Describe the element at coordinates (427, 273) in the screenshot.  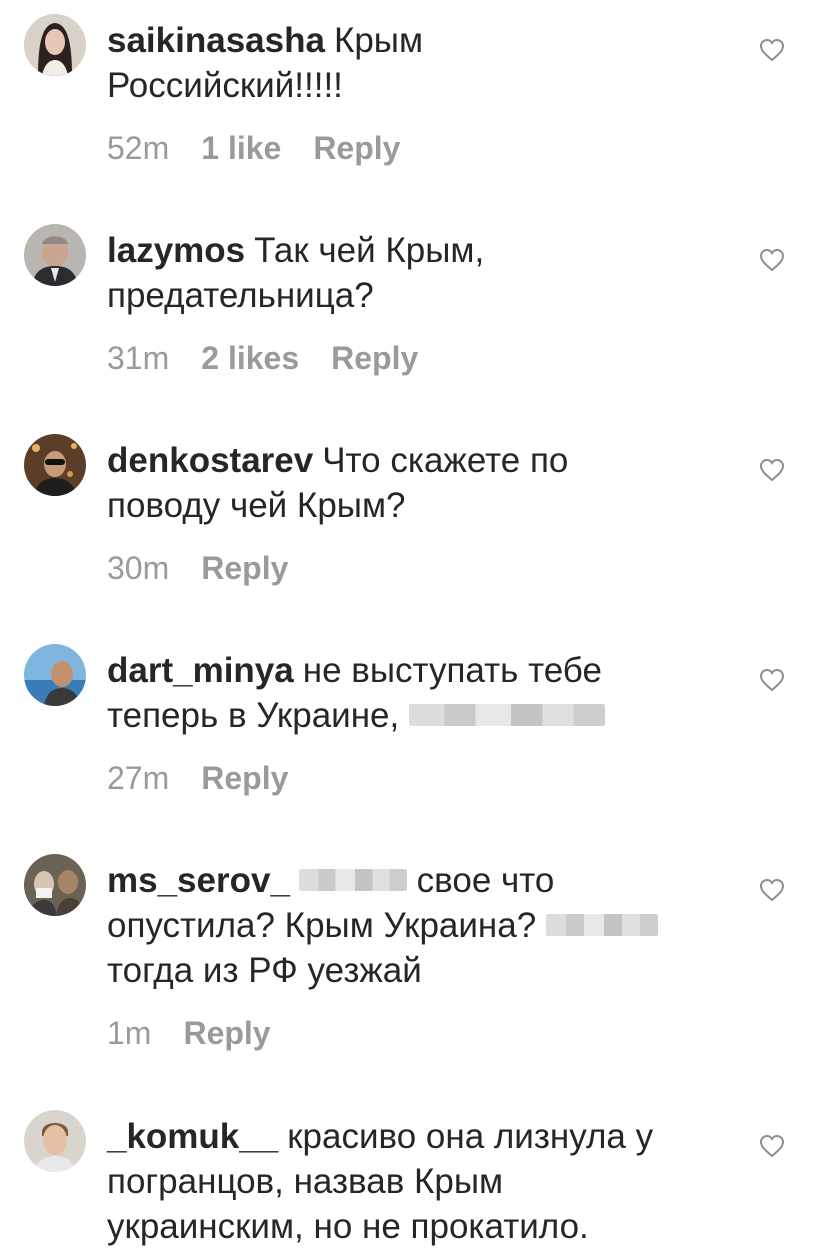
I see `comment-text: lazymos Так чей Крым, предательница?` at that location.